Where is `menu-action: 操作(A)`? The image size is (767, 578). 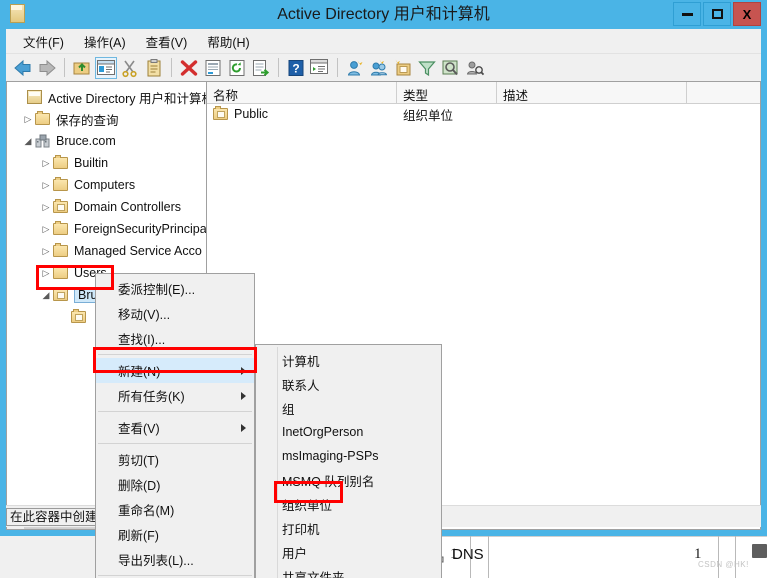
menu-action: 操作(A) is located at coordinates (105, 41).